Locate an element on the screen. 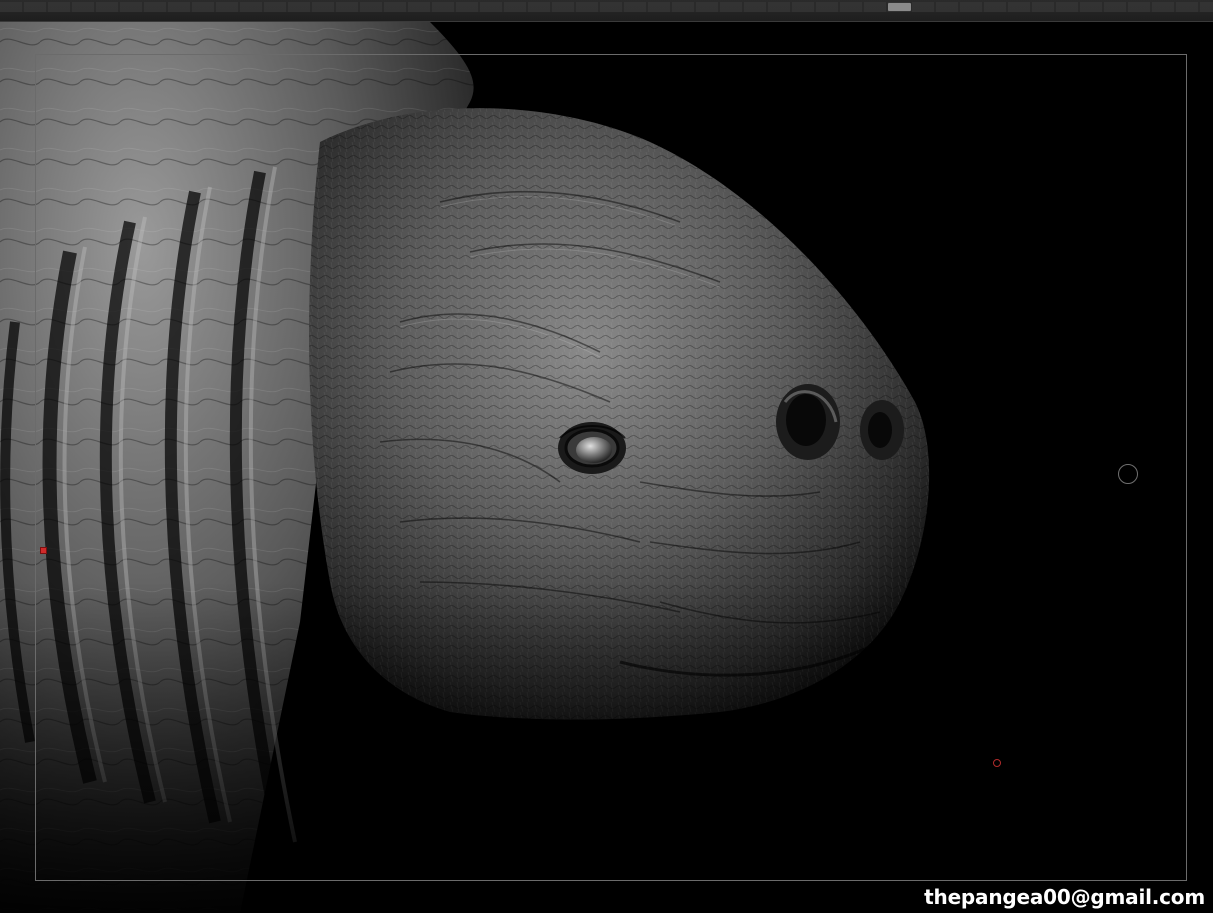 This screenshot has height=913, width=1213. orbit-handle-icon is located at coordinates (1128, 474).